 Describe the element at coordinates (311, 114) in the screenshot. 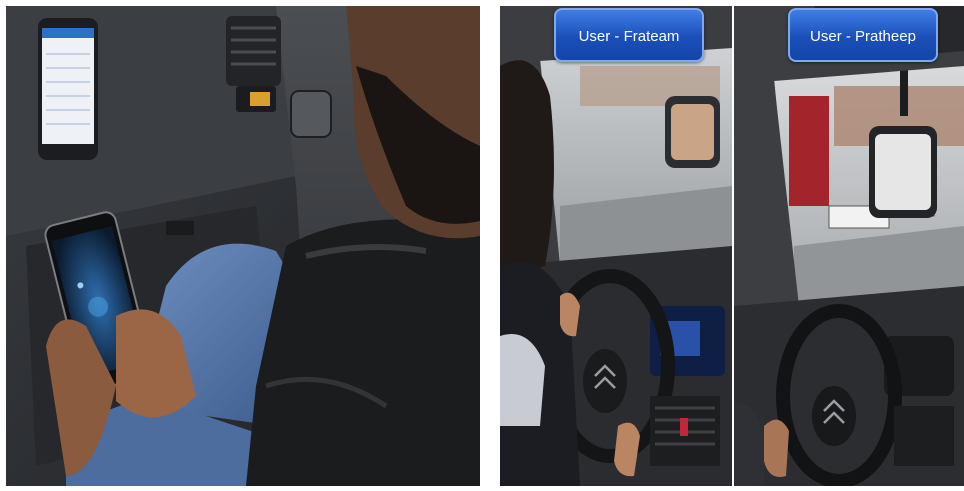

I see `door-handle` at that location.